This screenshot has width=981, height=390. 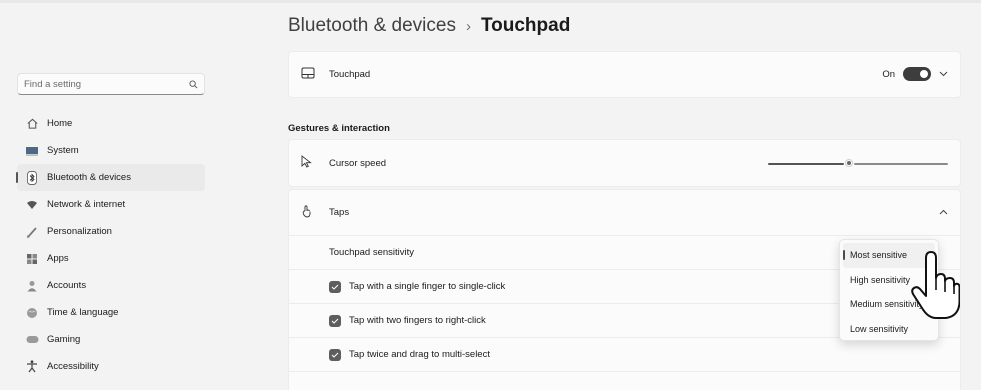 I want to click on chevron-up-icon, so click(x=943, y=212).